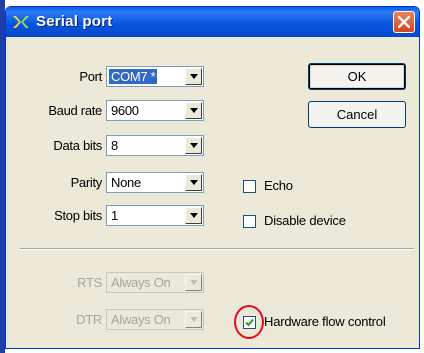 The height and width of the screenshot is (353, 424). What do you see at coordinates (78, 215) in the screenshot?
I see `stop-bits-label: Stop bits` at bounding box center [78, 215].